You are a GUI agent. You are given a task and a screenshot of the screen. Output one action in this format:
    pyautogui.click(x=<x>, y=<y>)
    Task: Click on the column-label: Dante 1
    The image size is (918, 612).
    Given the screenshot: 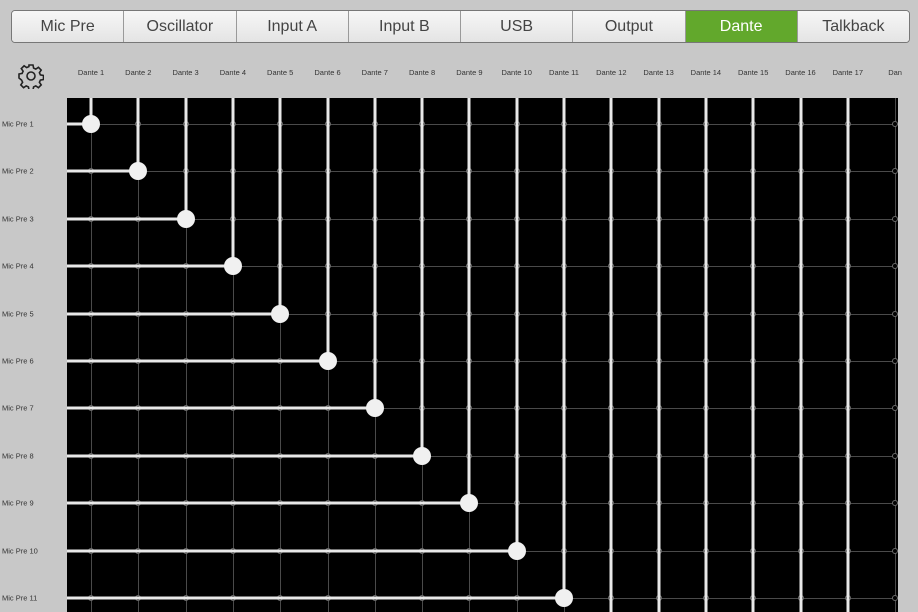 What is the action you would take?
    pyautogui.click(x=91, y=72)
    